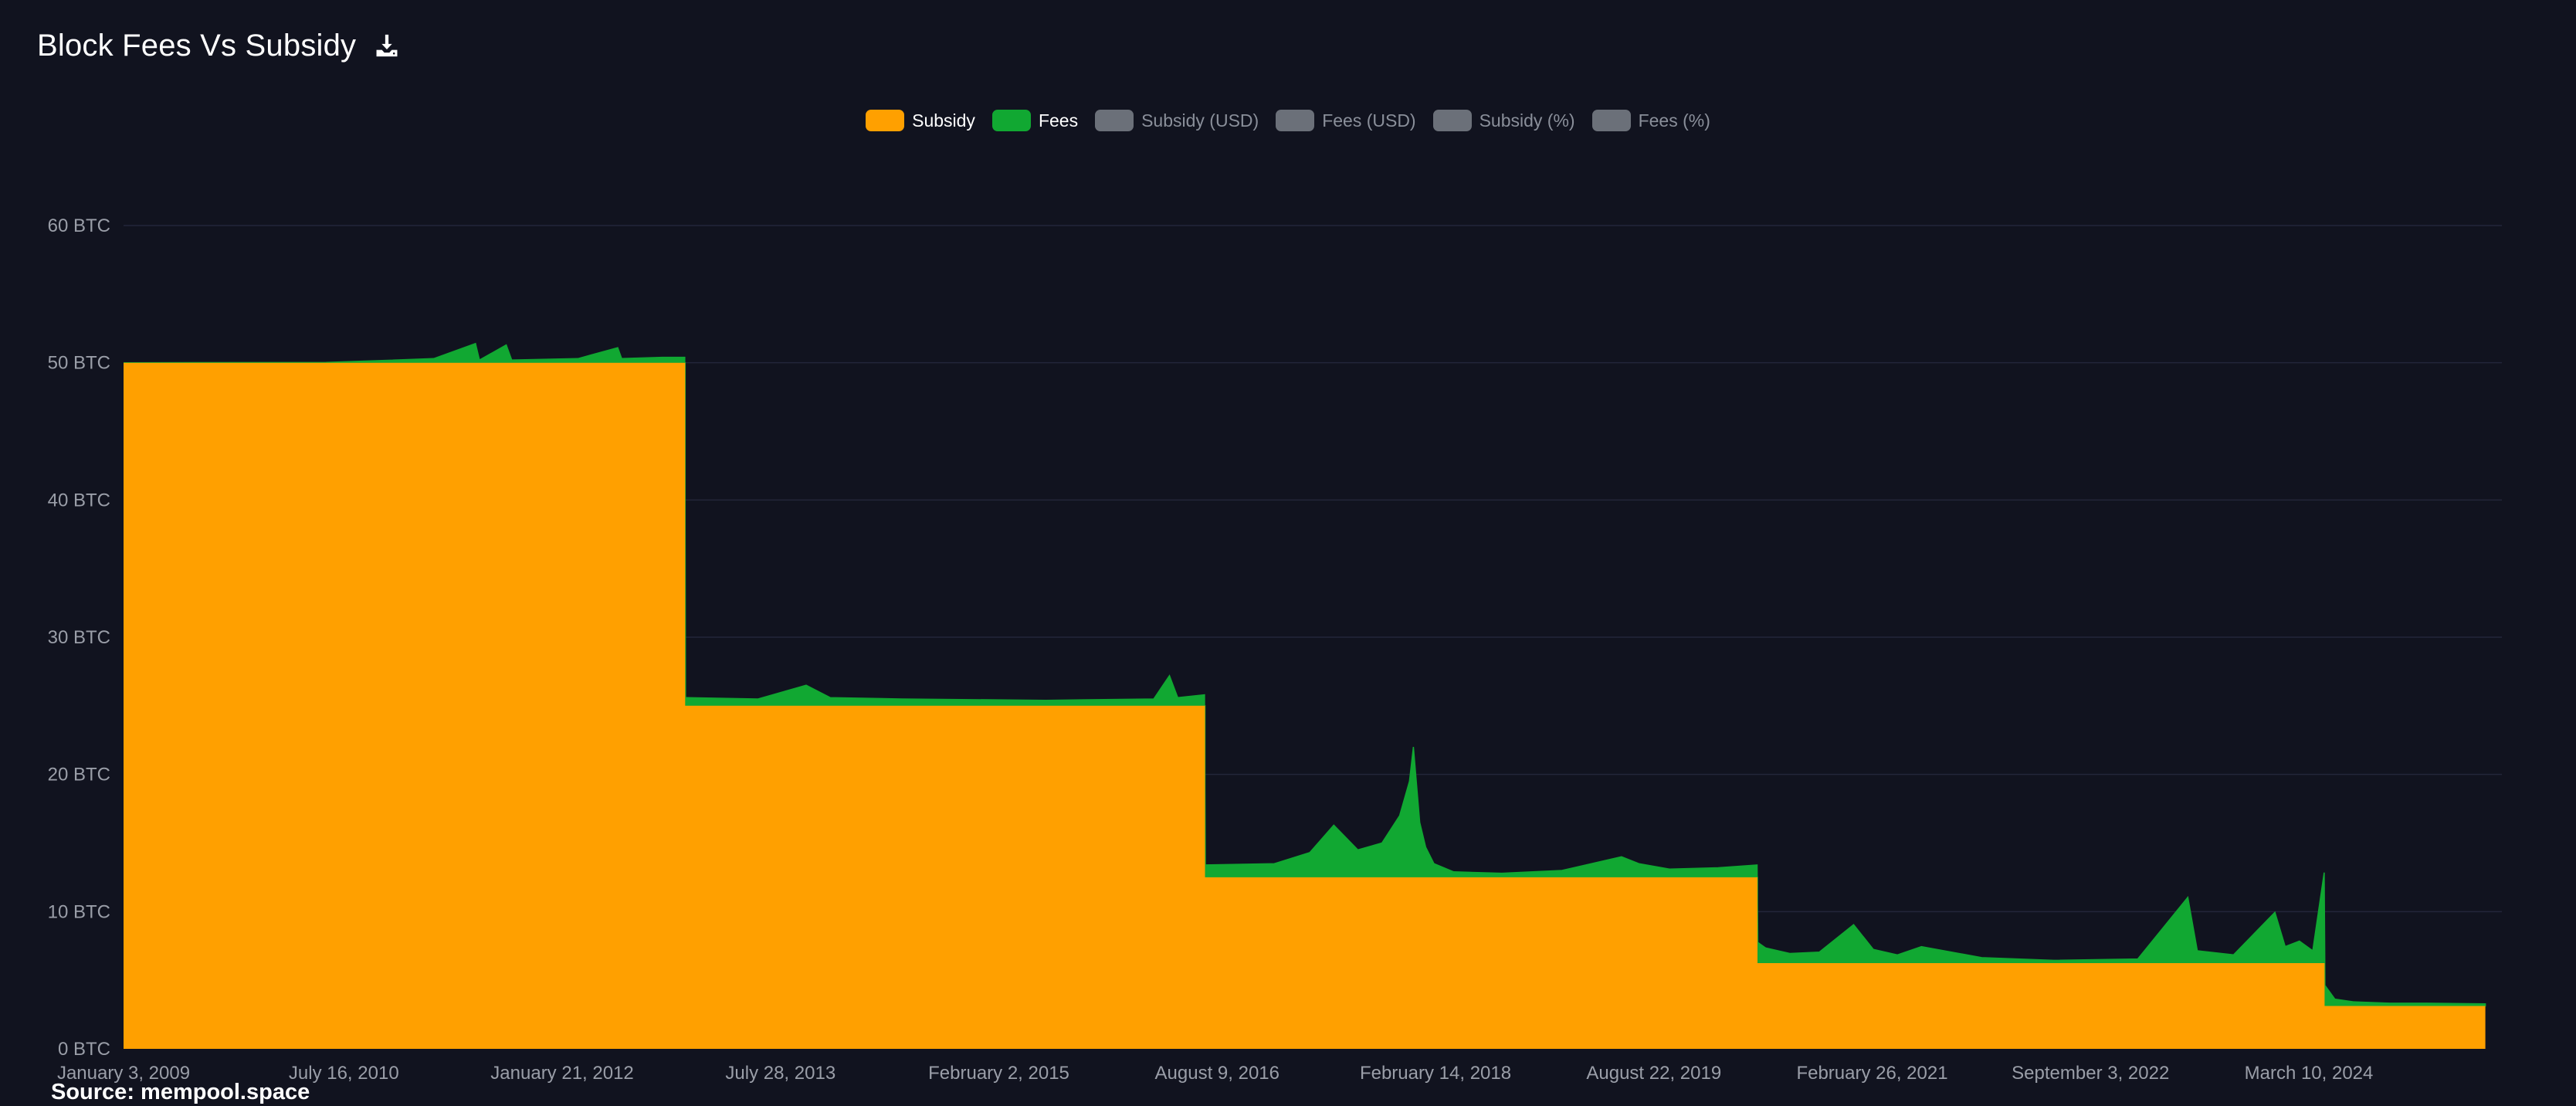 The height and width of the screenshot is (1106, 2576). I want to click on x-tick-label: March 10, 2024, so click(2309, 1073).